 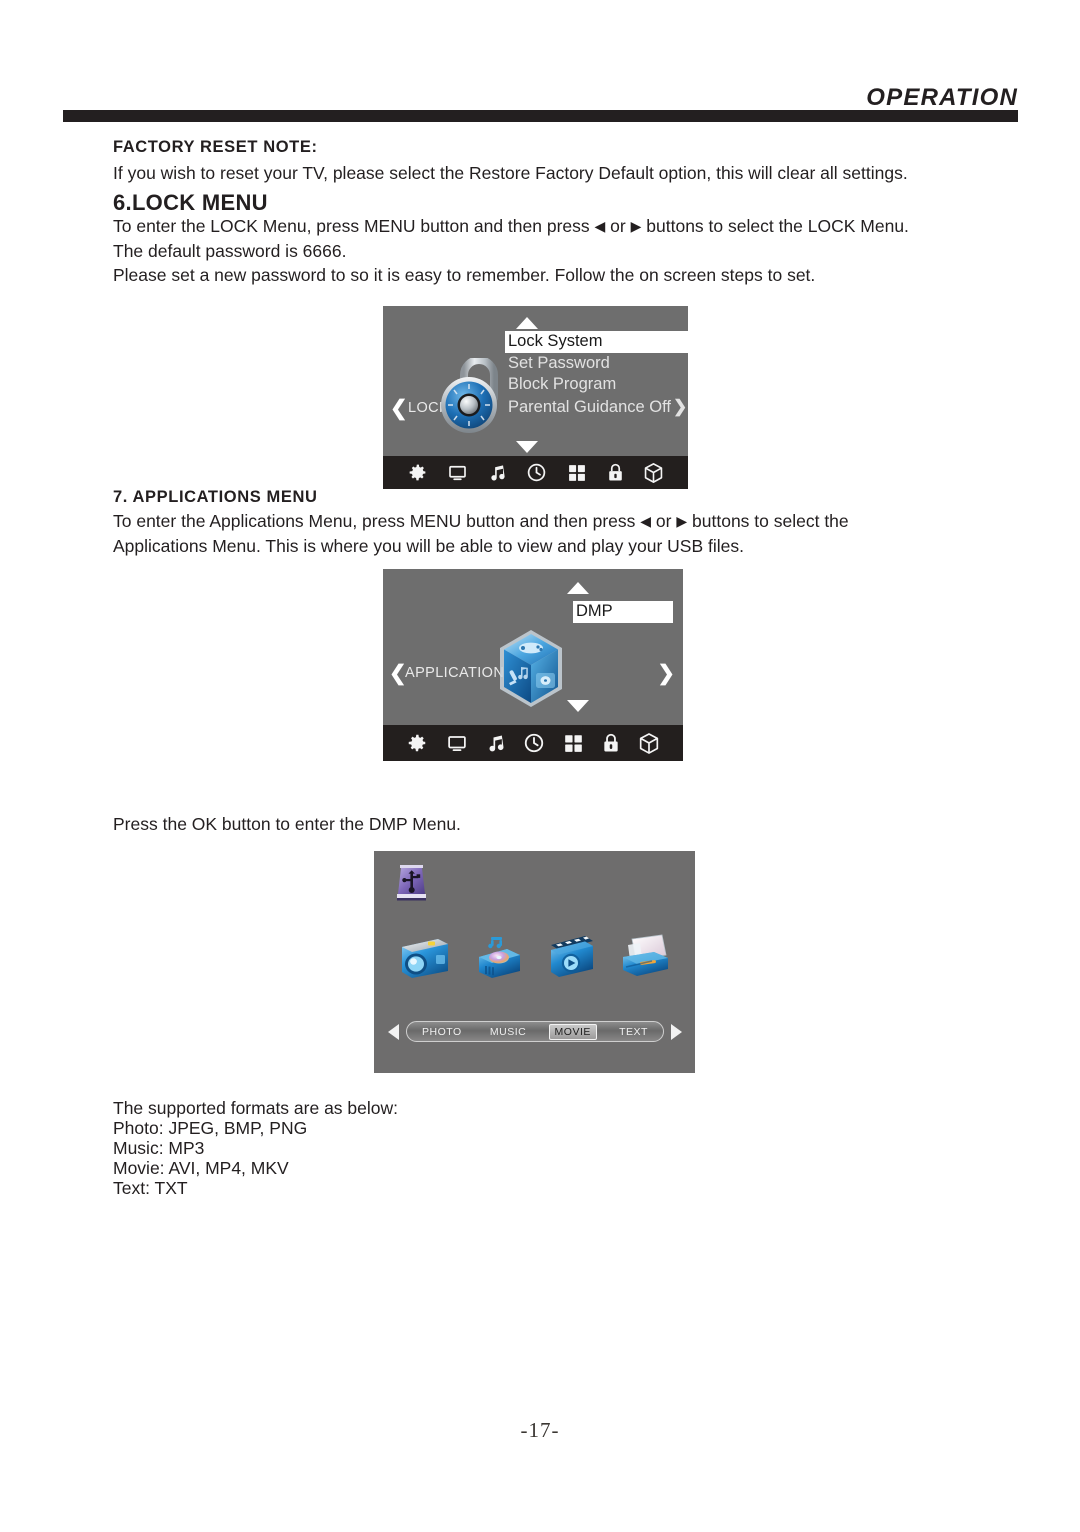 I want to click on lock-para-or: or, so click(x=618, y=226).